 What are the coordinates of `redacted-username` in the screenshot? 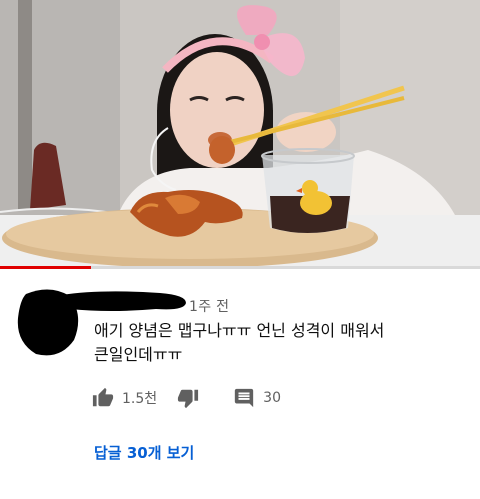 It's located at (123, 301).